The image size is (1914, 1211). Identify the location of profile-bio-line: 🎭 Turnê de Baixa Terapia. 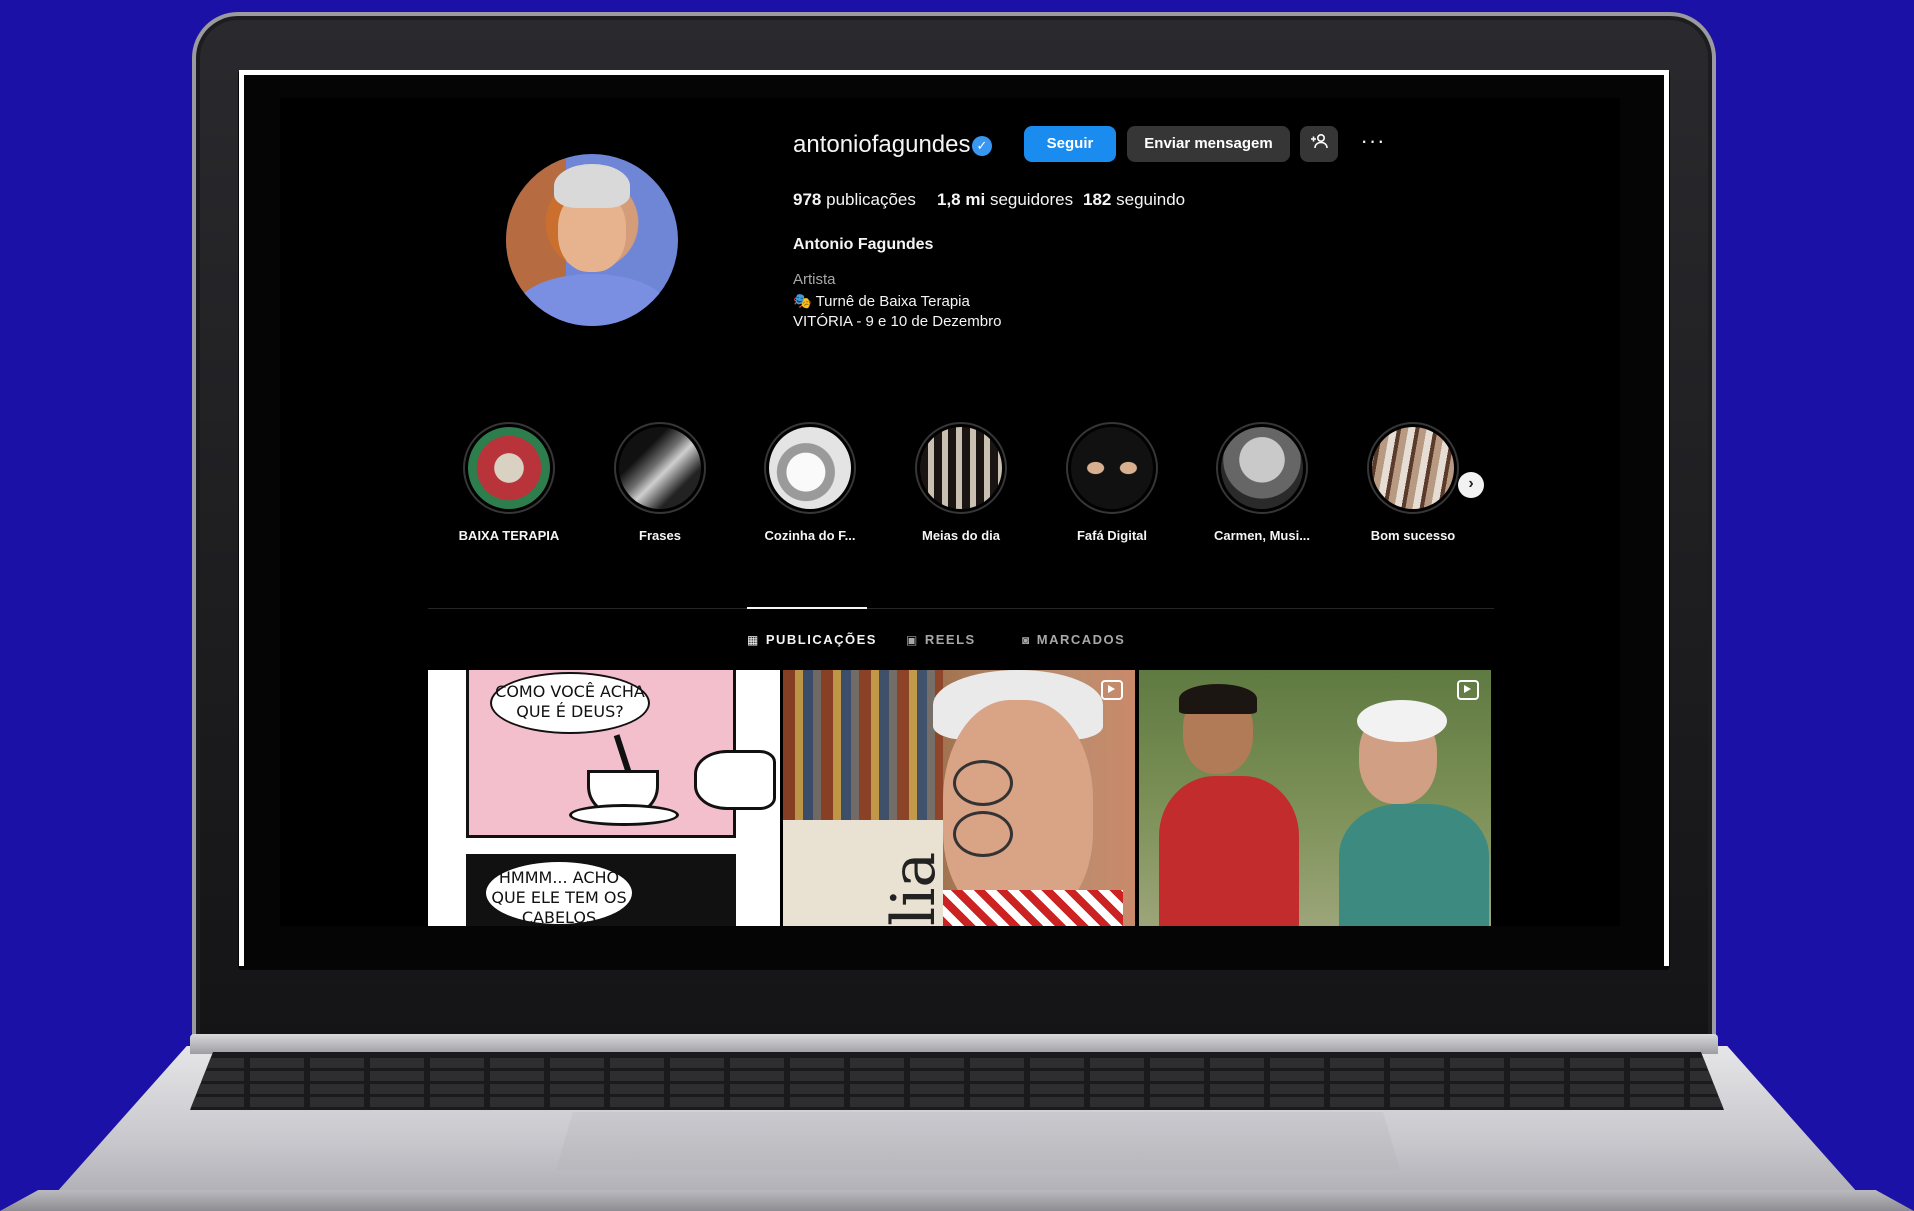
(881, 301).